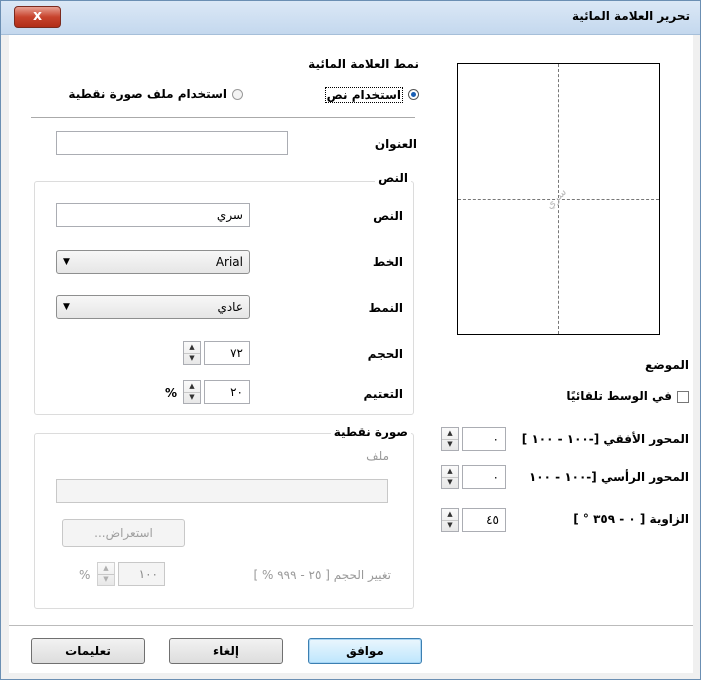  I want to click on ok-button: موافق, so click(365, 651).